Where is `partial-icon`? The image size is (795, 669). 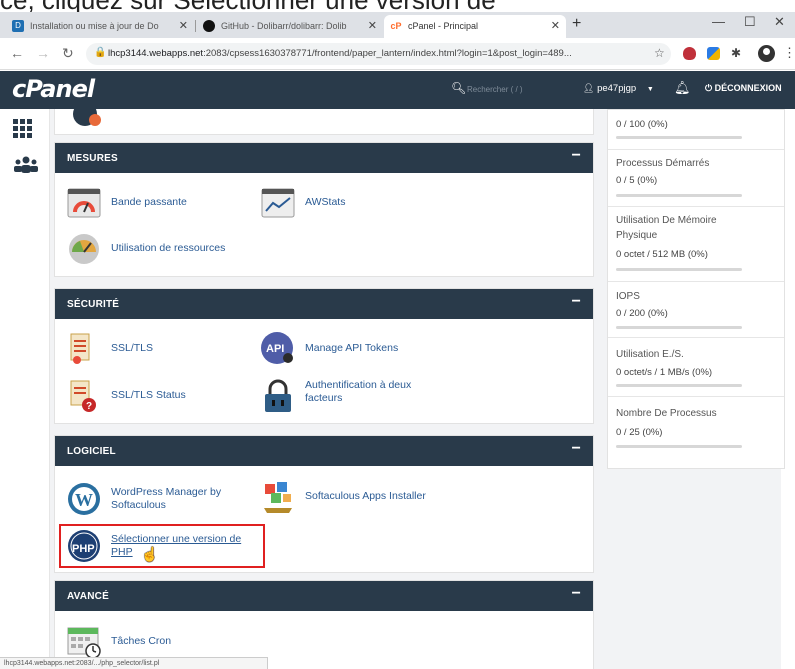 partial-icon is located at coordinates (87, 117).